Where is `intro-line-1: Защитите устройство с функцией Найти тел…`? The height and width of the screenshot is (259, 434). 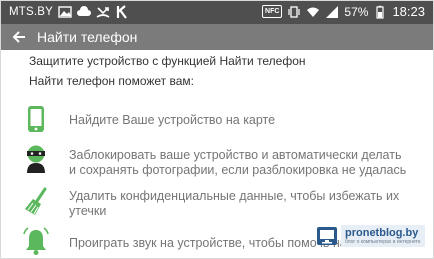 intro-line-1: Защитите устройство с функцией Найти тел… is located at coordinates (167, 61).